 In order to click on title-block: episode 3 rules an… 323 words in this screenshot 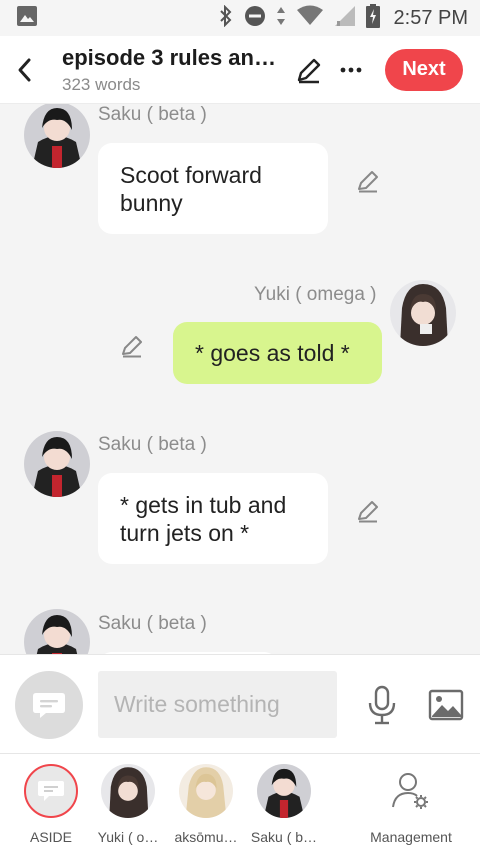, I will do `click(168, 70)`.